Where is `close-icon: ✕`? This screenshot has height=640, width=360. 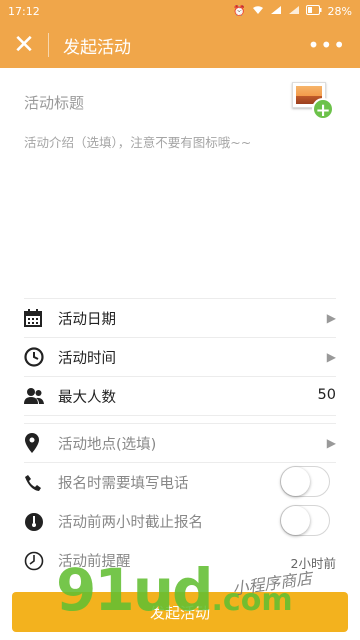
close-icon: ✕ is located at coordinates (24, 45).